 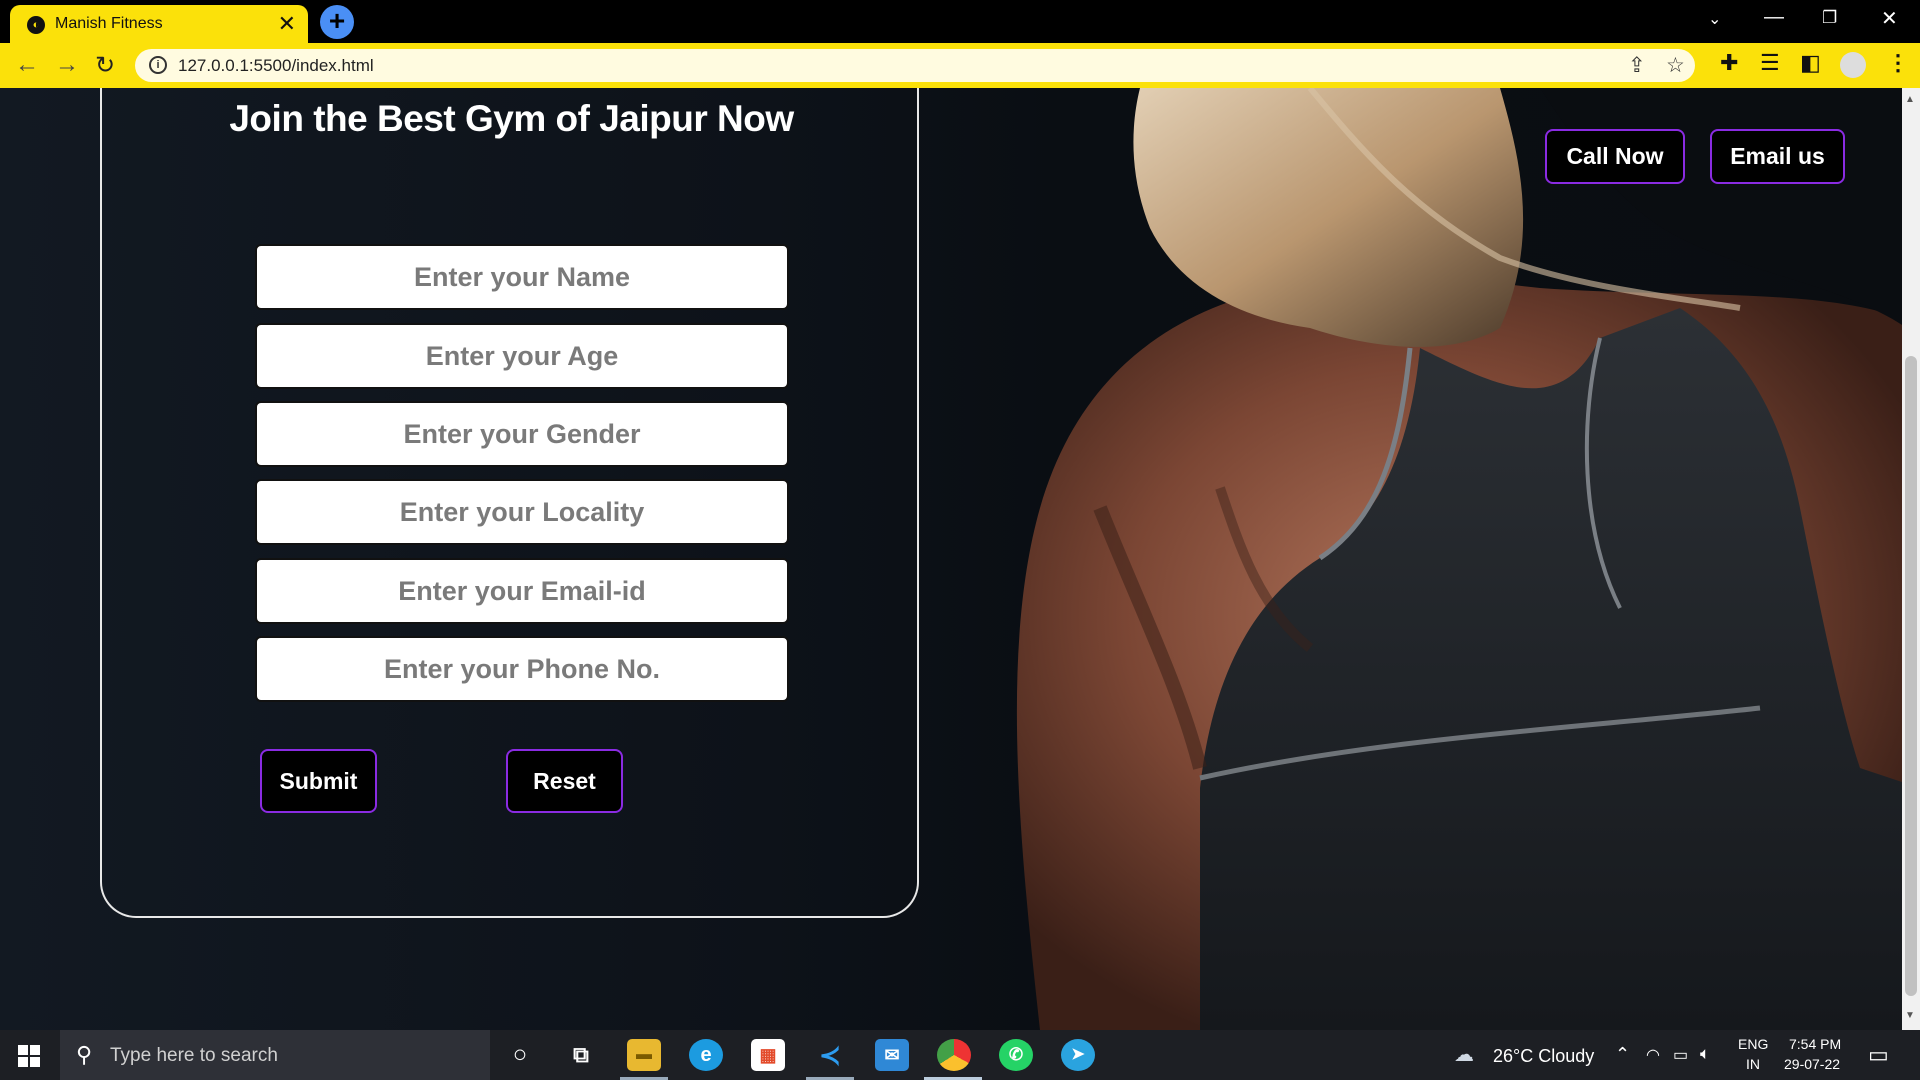 What do you see at coordinates (892, 1055) in the screenshot?
I see `mail-icon: ✉` at bounding box center [892, 1055].